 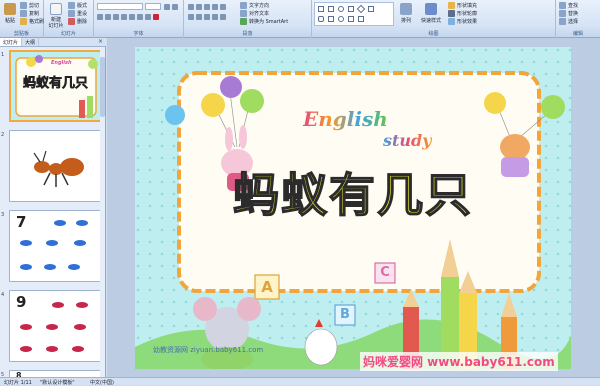 What do you see at coordinates (433, 34) in the screenshot?
I see `drawing-group-label: 绘图` at bounding box center [433, 34].